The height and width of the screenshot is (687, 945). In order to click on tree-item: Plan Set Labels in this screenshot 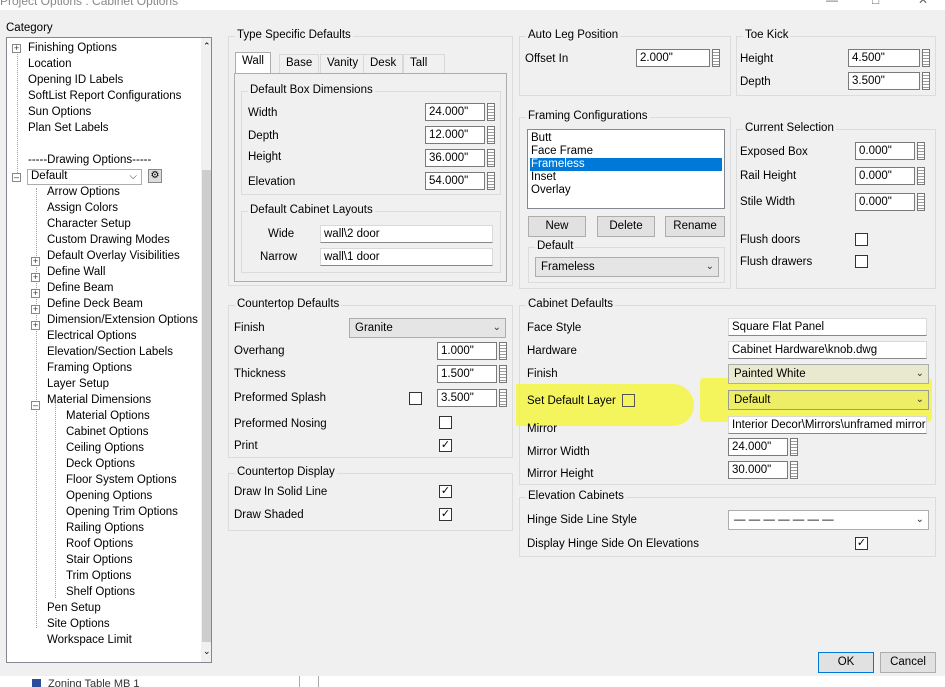, I will do `click(68, 128)`.